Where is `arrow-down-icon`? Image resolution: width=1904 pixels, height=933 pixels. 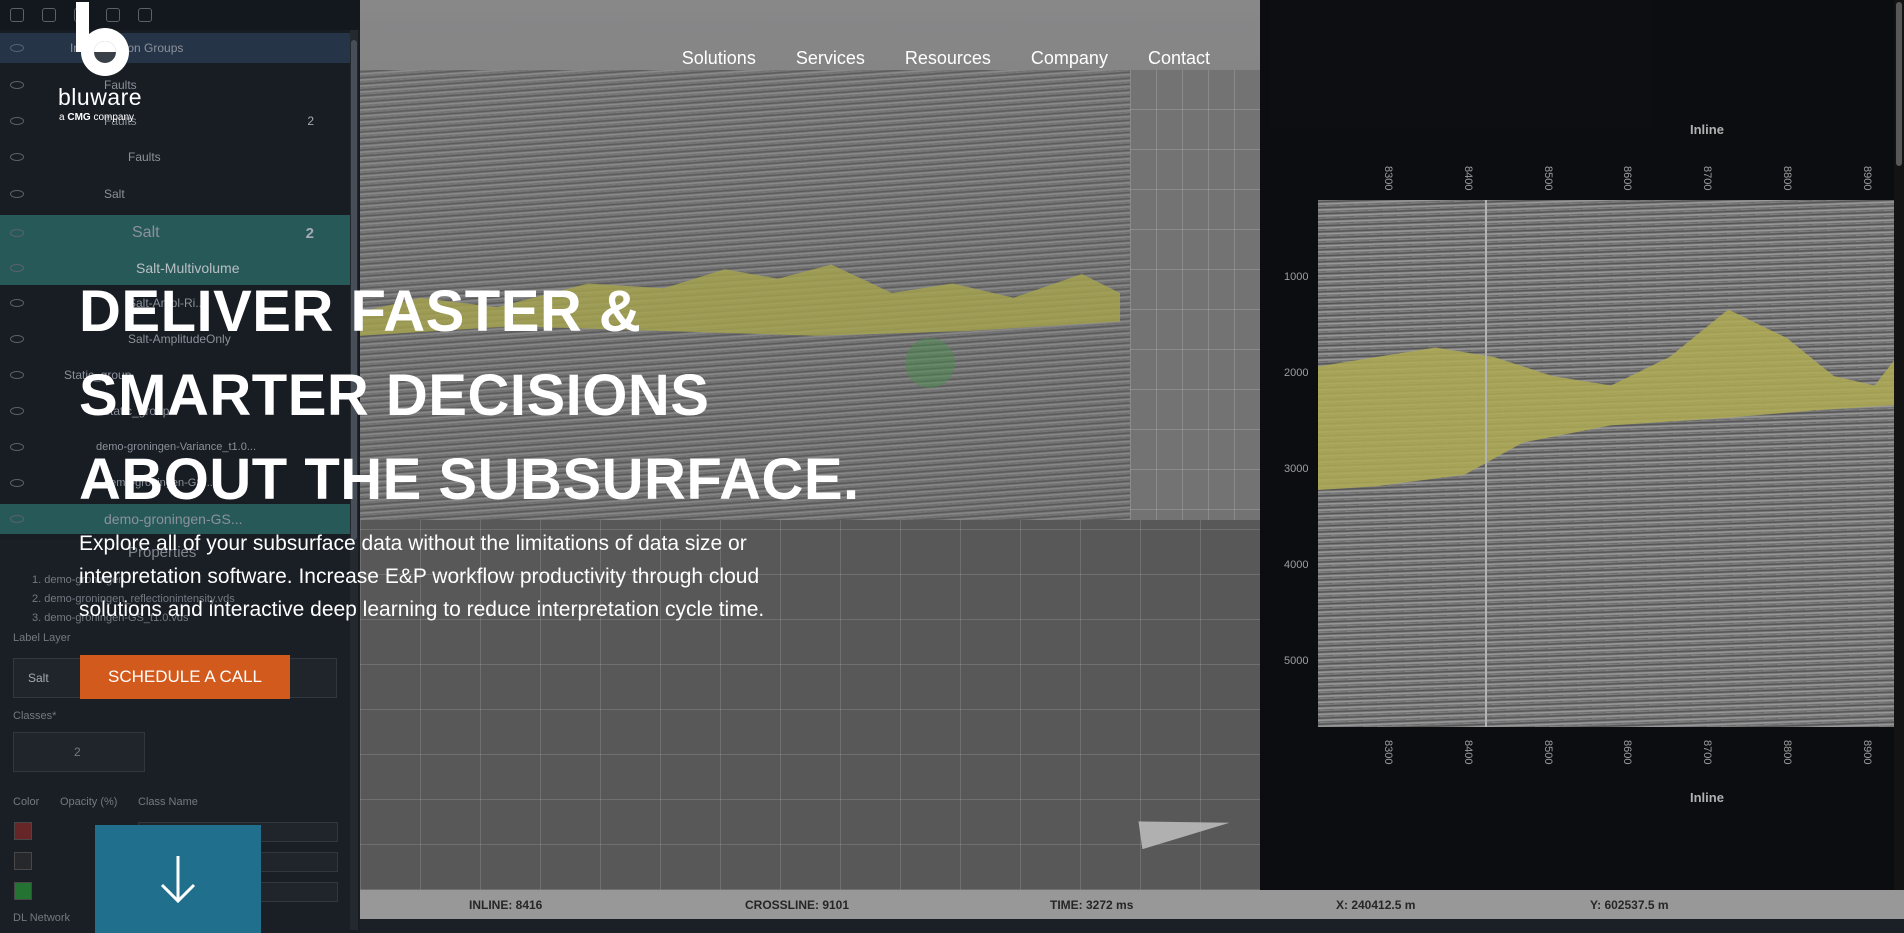 arrow-down-icon is located at coordinates (178, 880).